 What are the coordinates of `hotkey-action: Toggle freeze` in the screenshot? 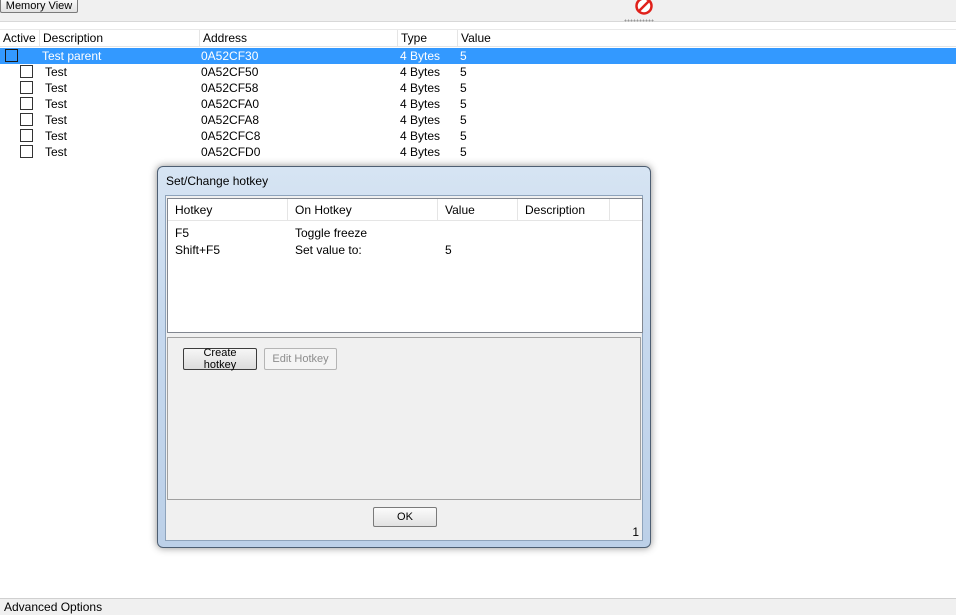 It's located at (331, 233).